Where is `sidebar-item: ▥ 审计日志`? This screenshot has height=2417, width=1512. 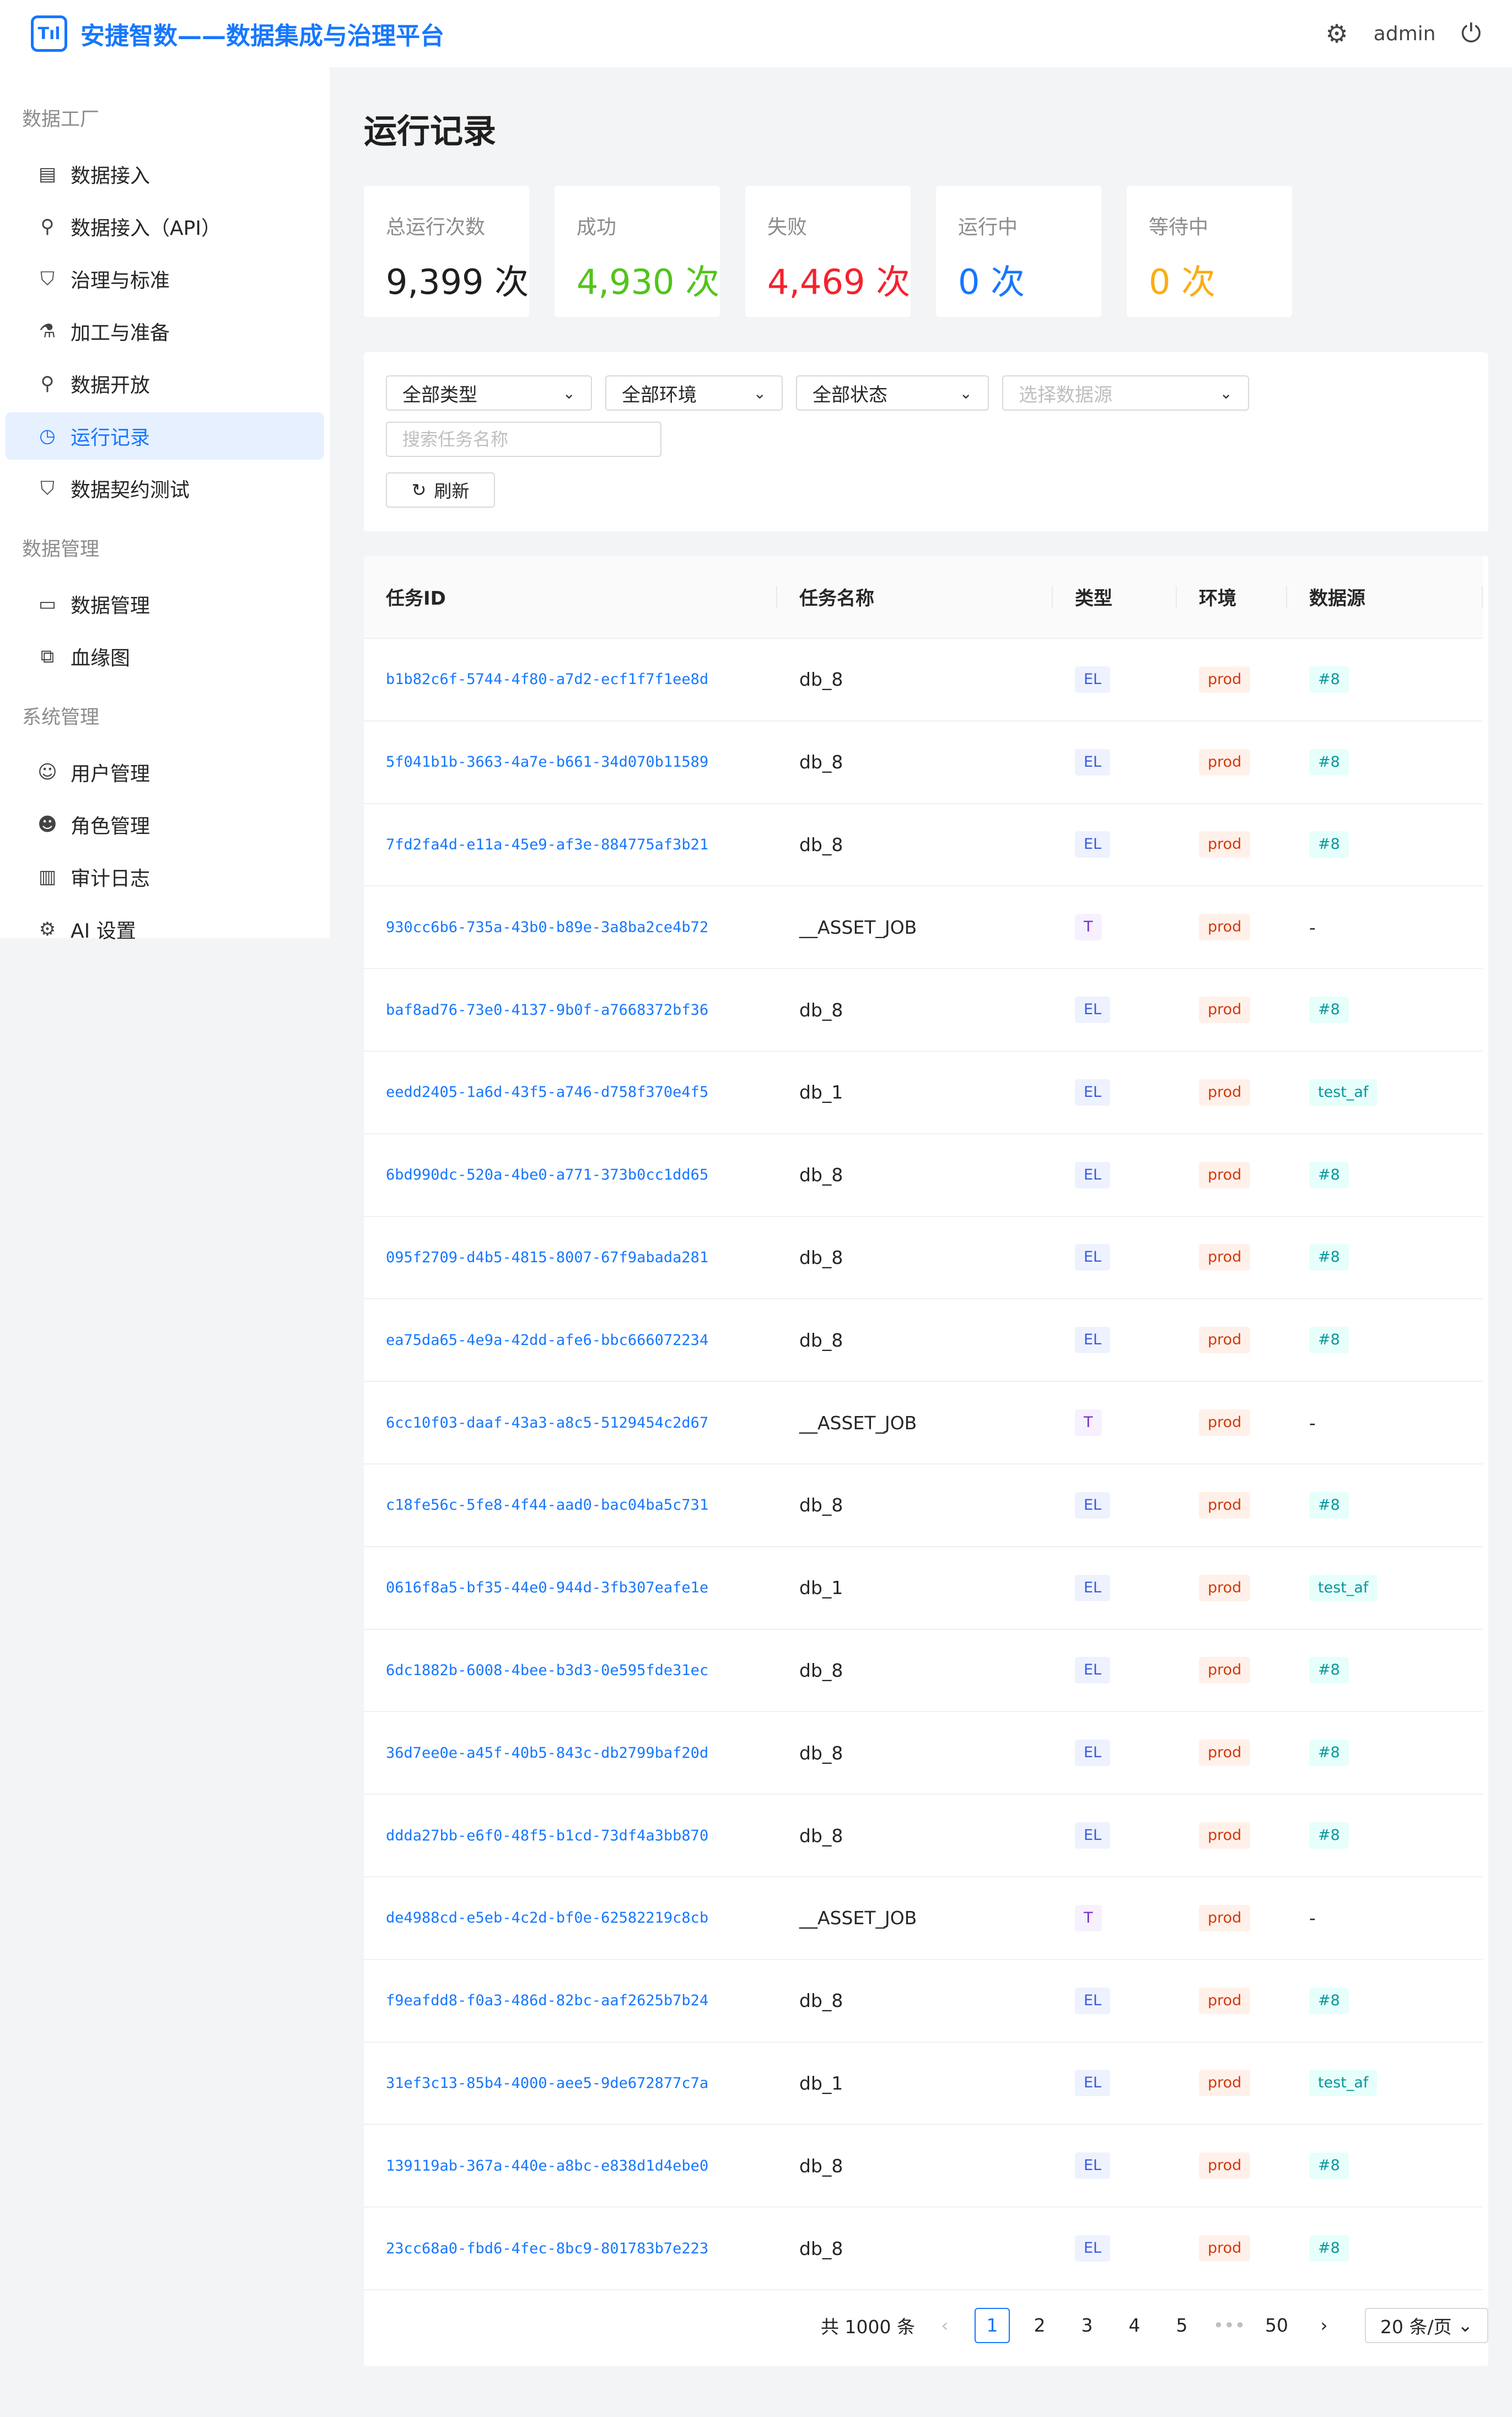 sidebar-item: ▥ 审计日志 is located at coordinates (165, 877).